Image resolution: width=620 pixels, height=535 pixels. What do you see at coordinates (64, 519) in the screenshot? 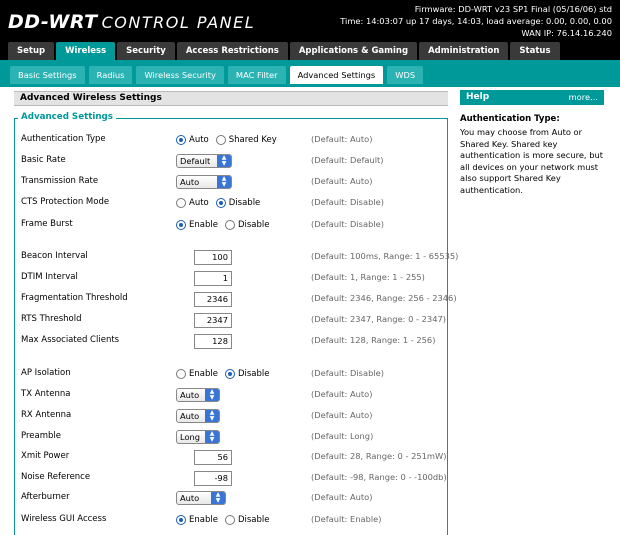
I see `label-wireless-gui-access: Wireless GUI Access` at bounding box center [64, 519].